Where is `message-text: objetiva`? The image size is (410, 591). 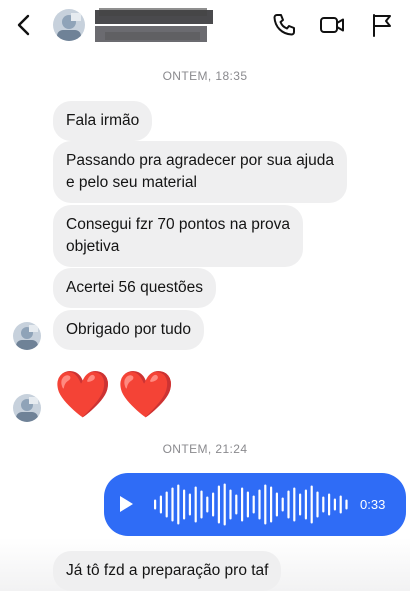 message-text: objetiva is located at coordinates (93, 246).